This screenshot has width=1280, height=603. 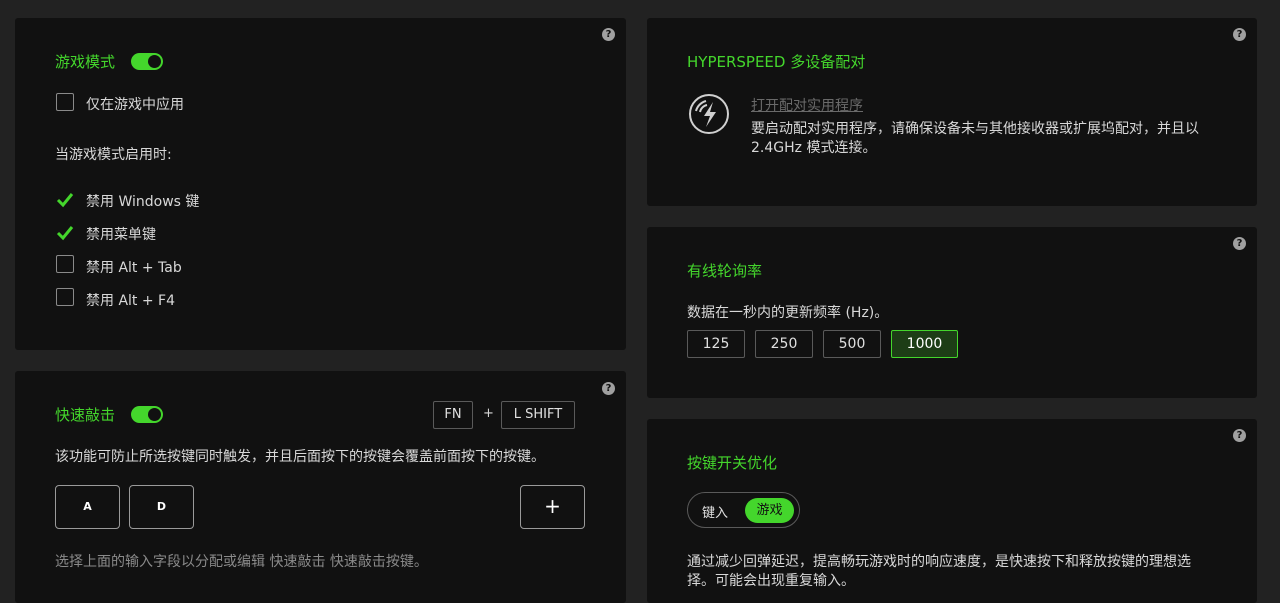 What do you see at coordinates (975, 129) in the screenshot?
I see `hyperspeed-description-line1: 要启动配对实用程序，请确保设备未与其他接收器或扩展坞配对，并且以` at bounding box center [975, 129].